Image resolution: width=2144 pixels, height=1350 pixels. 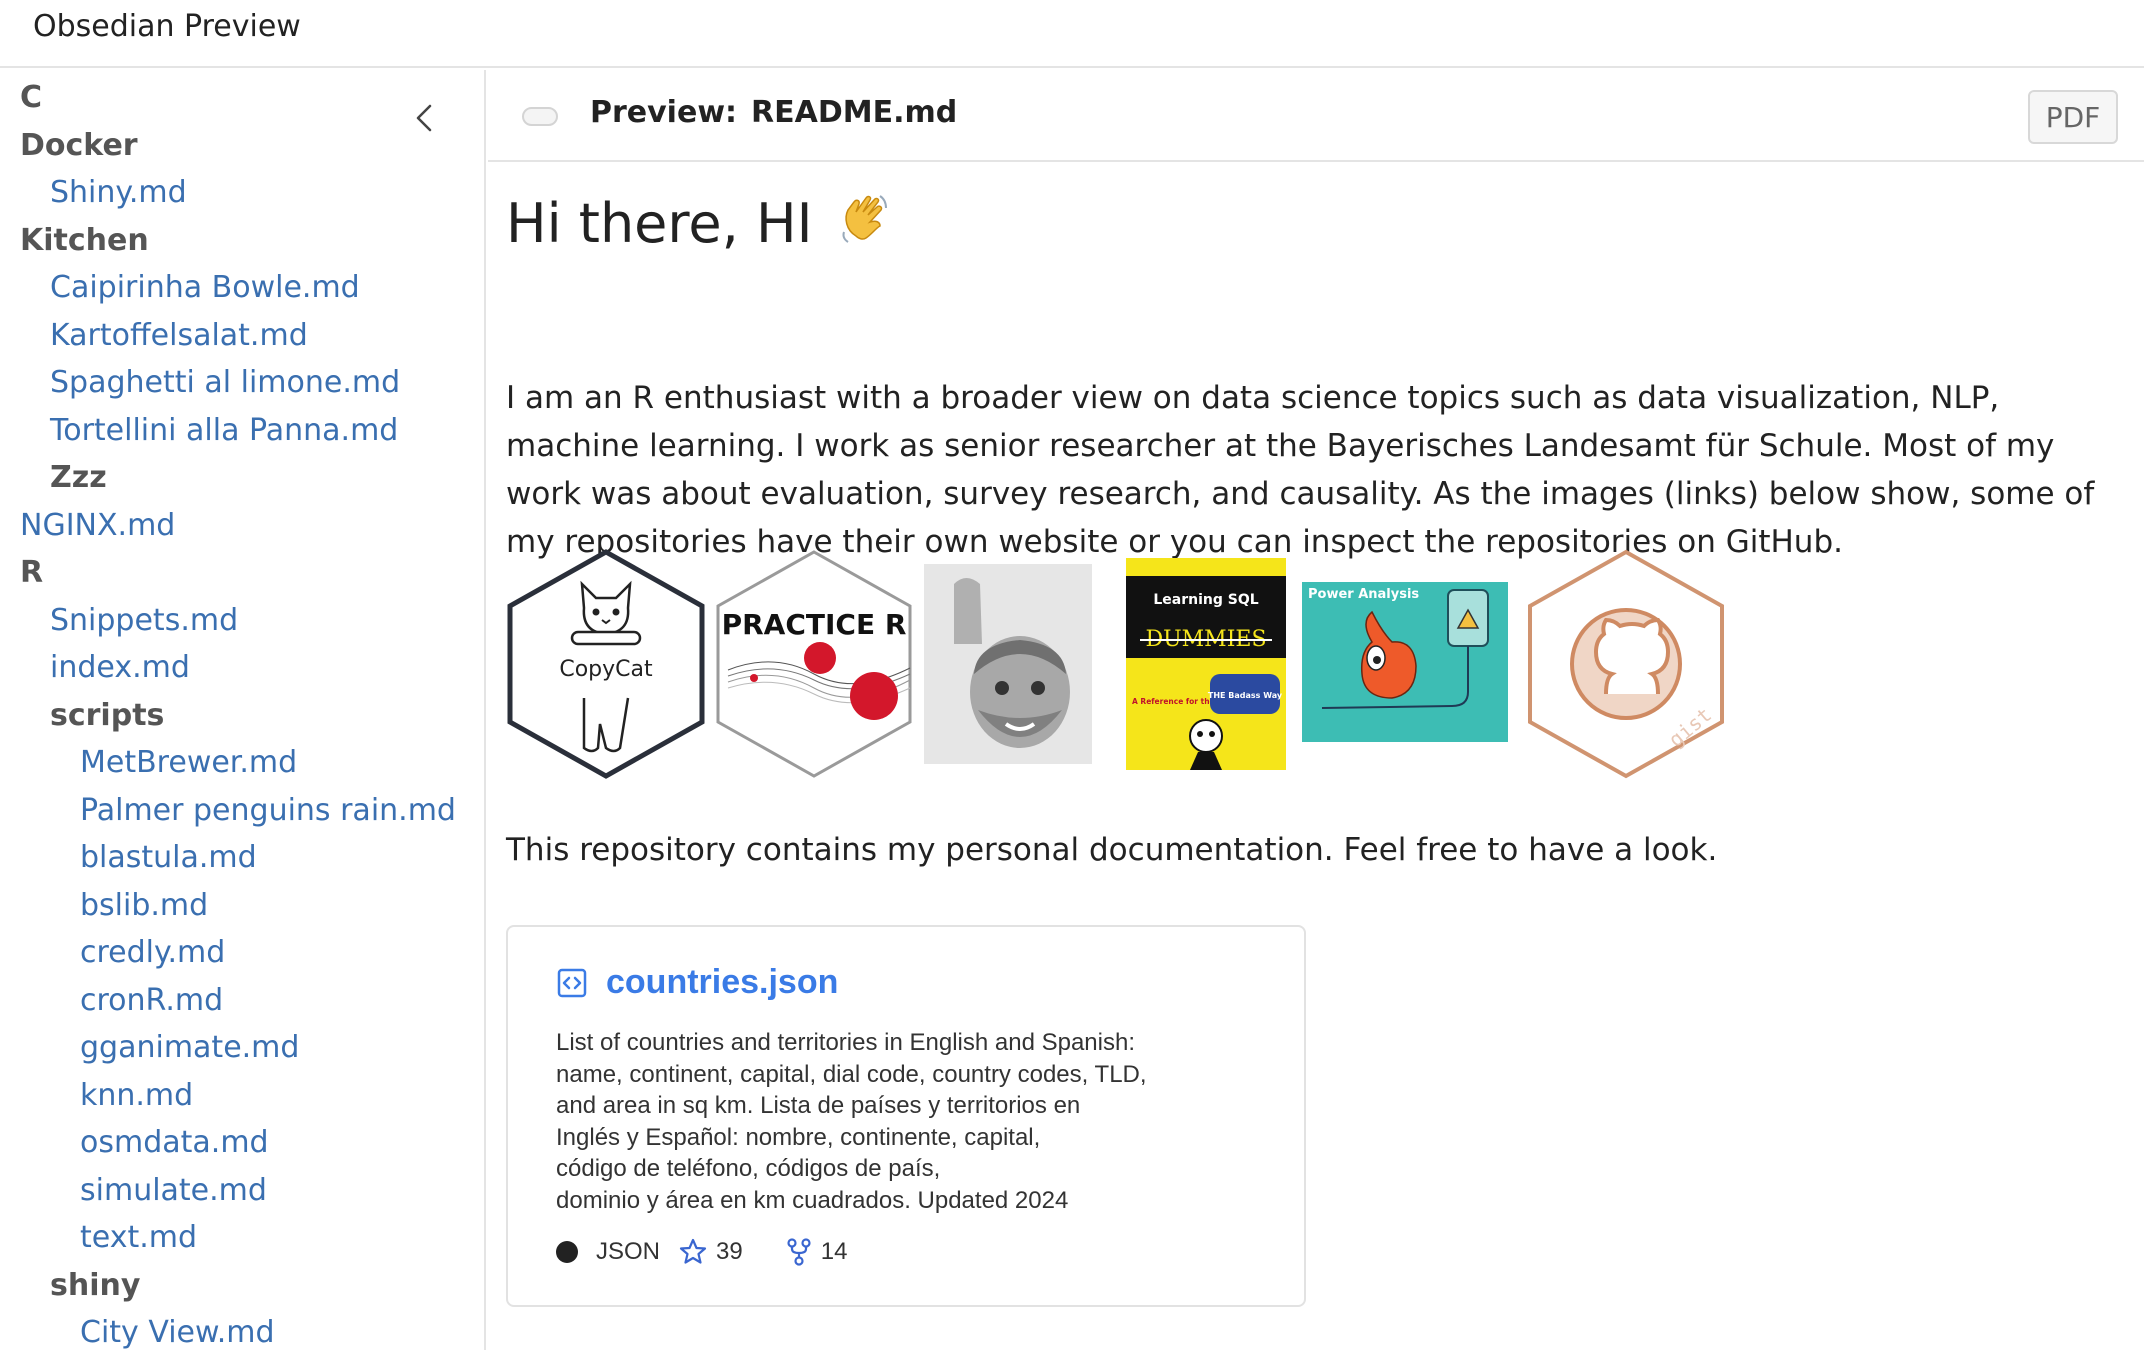 What do you see at coordinates (205, 288) in the screenshot?
I see `sidebar-file-caipirinha-bowle-md: Caipirinha Bowle.md` at bounding box center [205, 288].